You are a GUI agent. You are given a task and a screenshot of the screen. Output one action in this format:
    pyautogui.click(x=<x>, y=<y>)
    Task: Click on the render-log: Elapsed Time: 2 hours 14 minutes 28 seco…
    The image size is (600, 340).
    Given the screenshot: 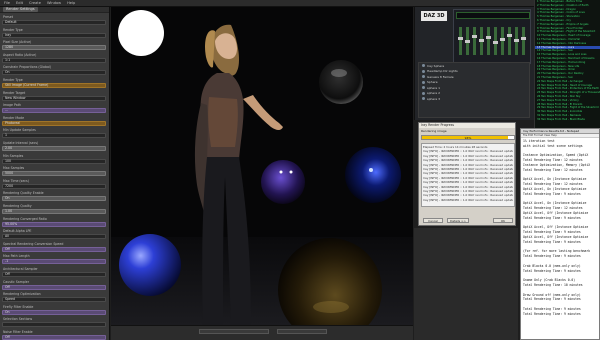 What is the action you would take?
    pyautogui.click(x=468, y=175)
    